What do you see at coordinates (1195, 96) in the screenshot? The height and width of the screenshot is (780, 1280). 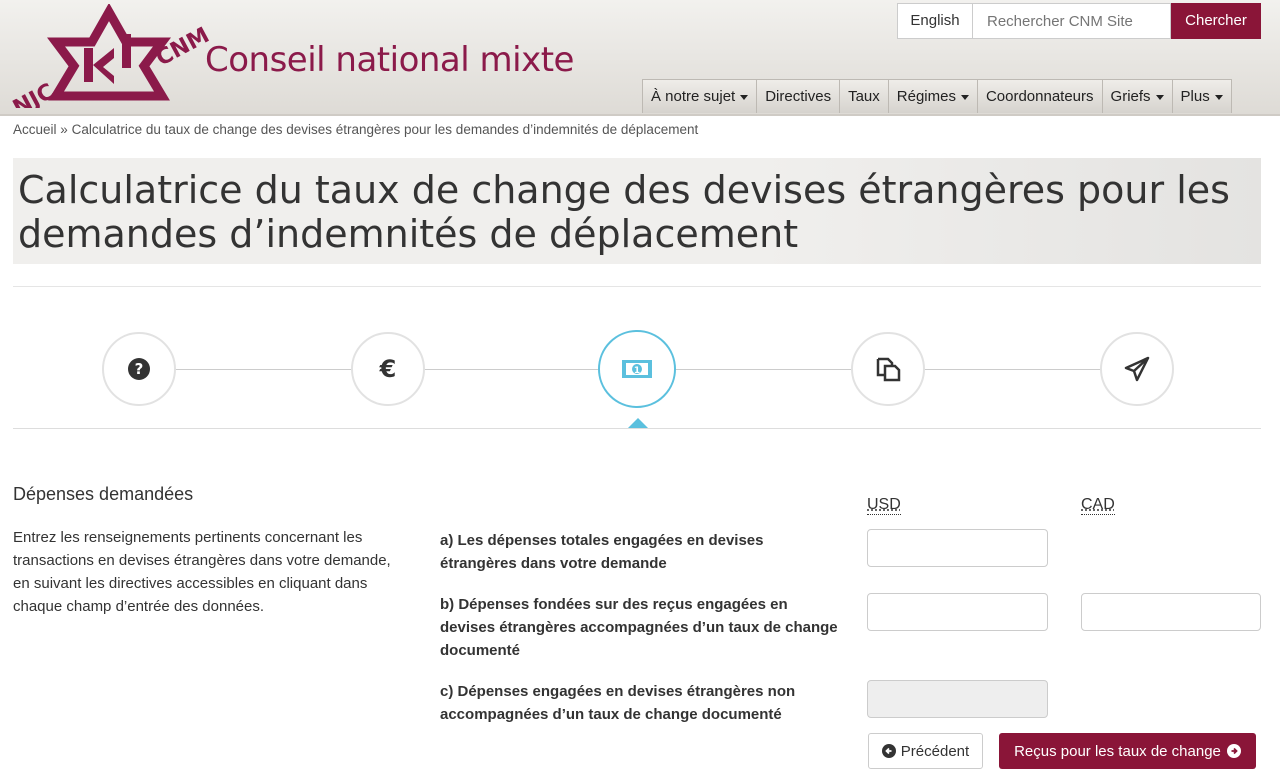 I see `nav-item-label: Plus` at bounding box center [1195, 96].